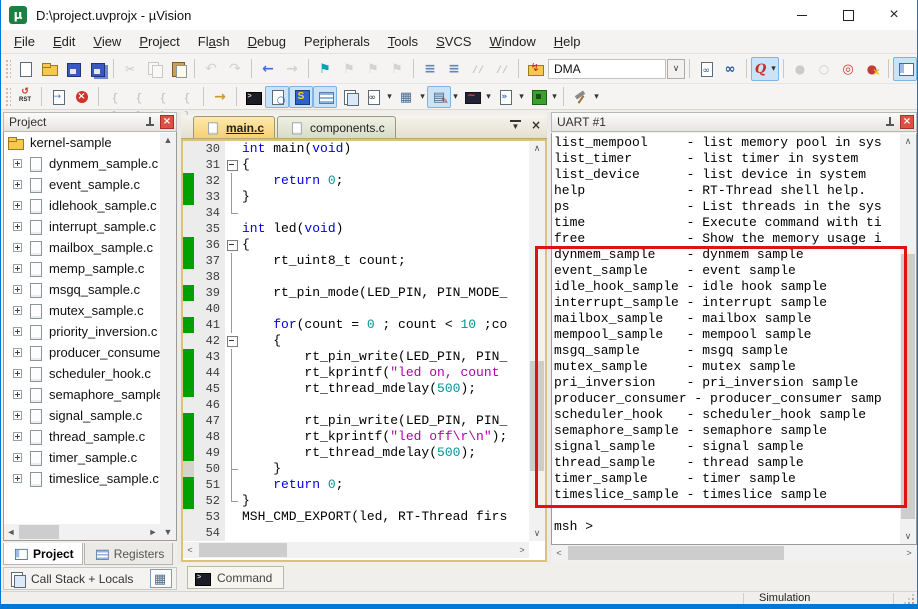  What do you see at coordinates (824, 69) in the screenshot?
I see `bp-enable-button` at bounding box center [824, 69].